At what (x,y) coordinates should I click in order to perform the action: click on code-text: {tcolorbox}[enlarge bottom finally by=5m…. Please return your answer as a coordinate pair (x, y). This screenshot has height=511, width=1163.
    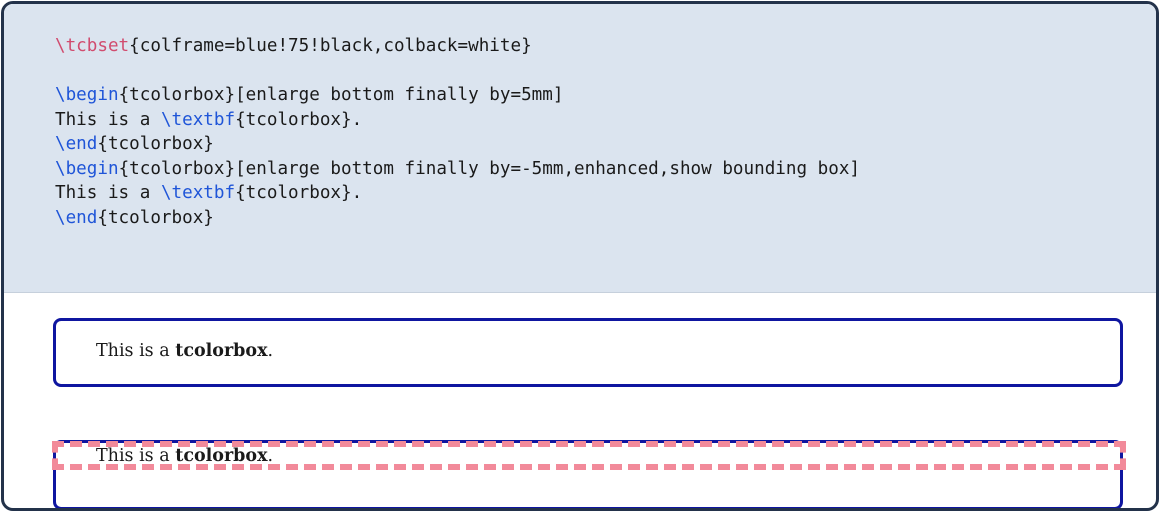
    Looking at the image, I should click on (341, 95).